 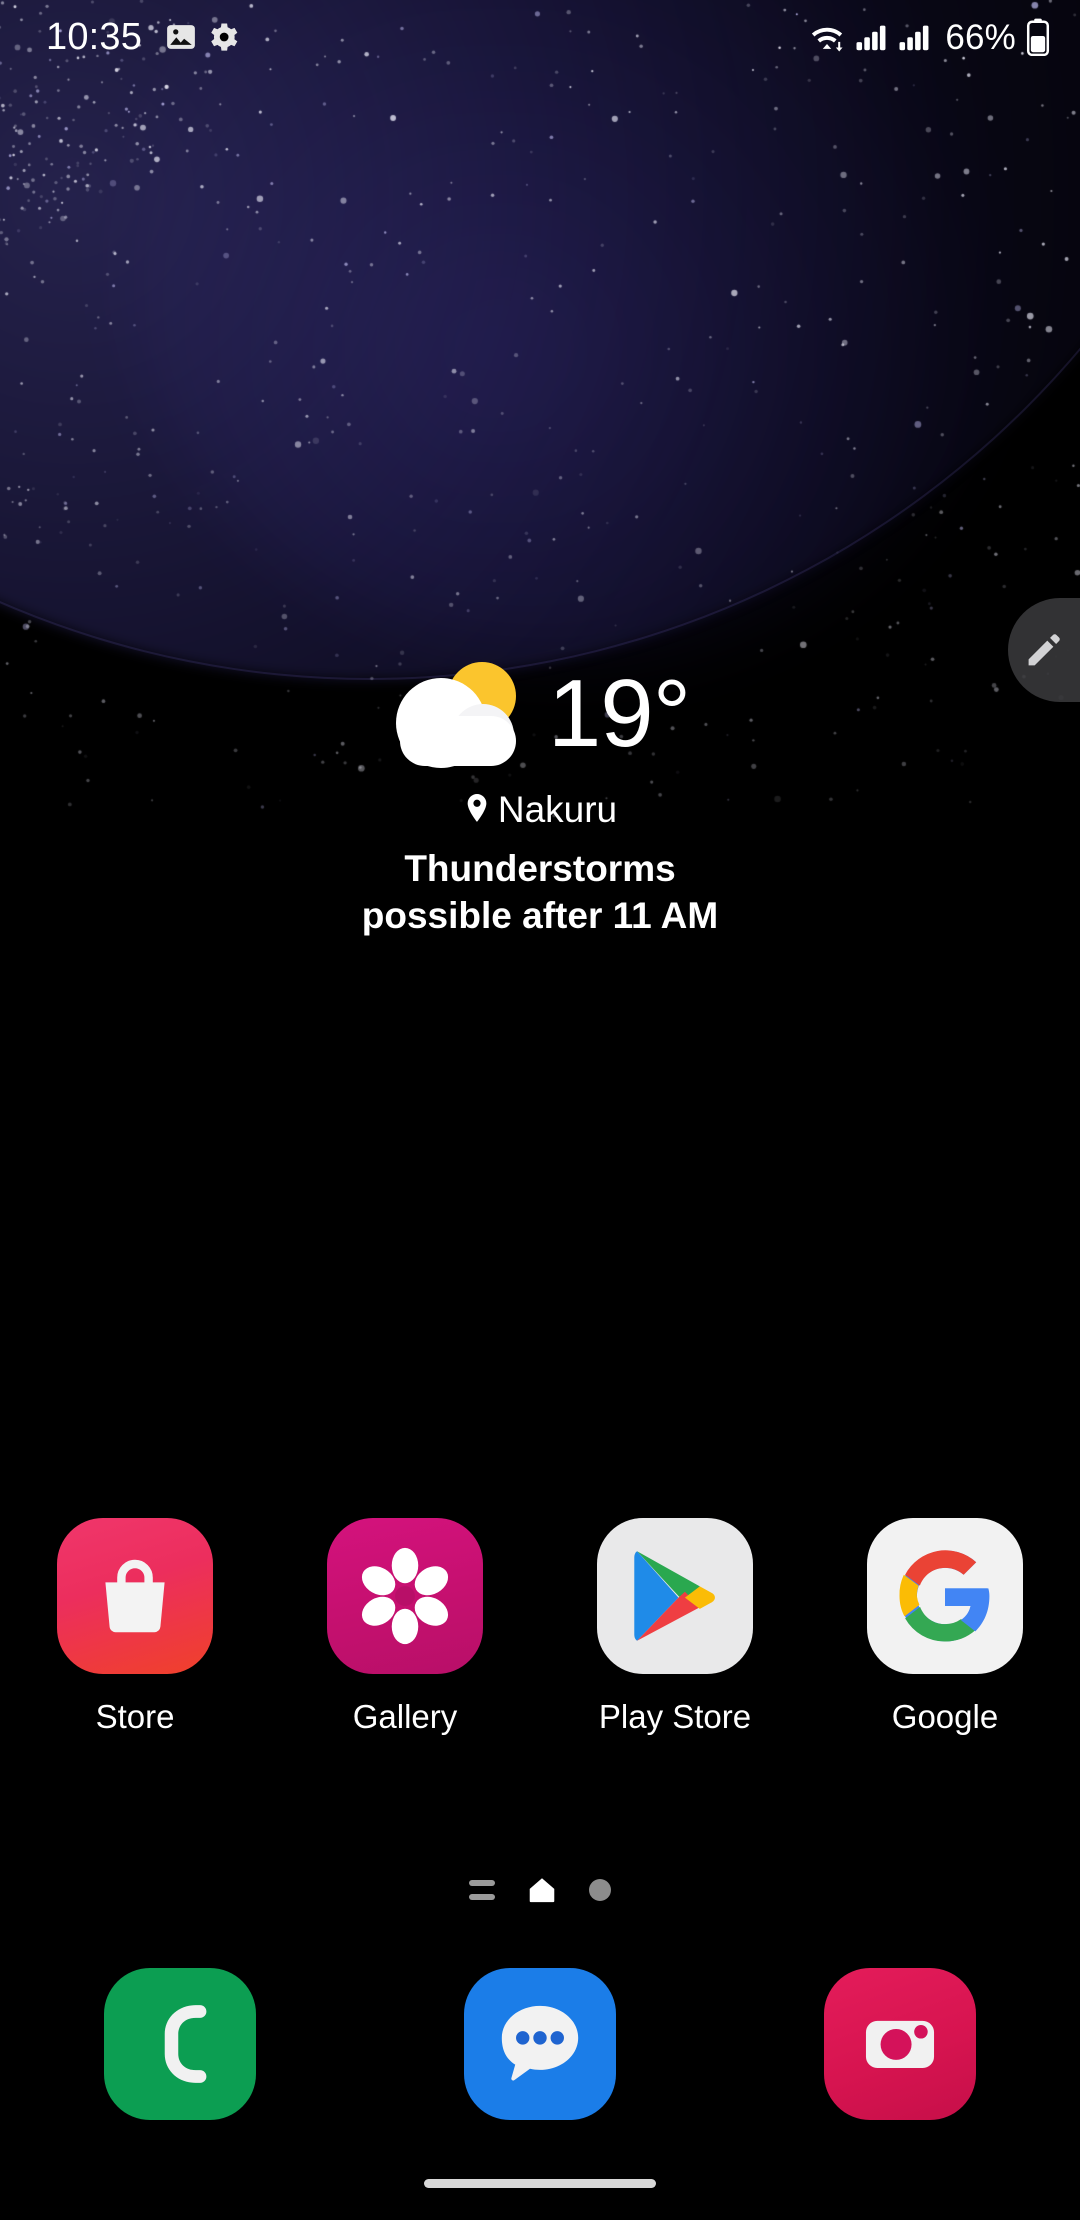 I want to click on camera-icon, so click(x=900, y=2044).